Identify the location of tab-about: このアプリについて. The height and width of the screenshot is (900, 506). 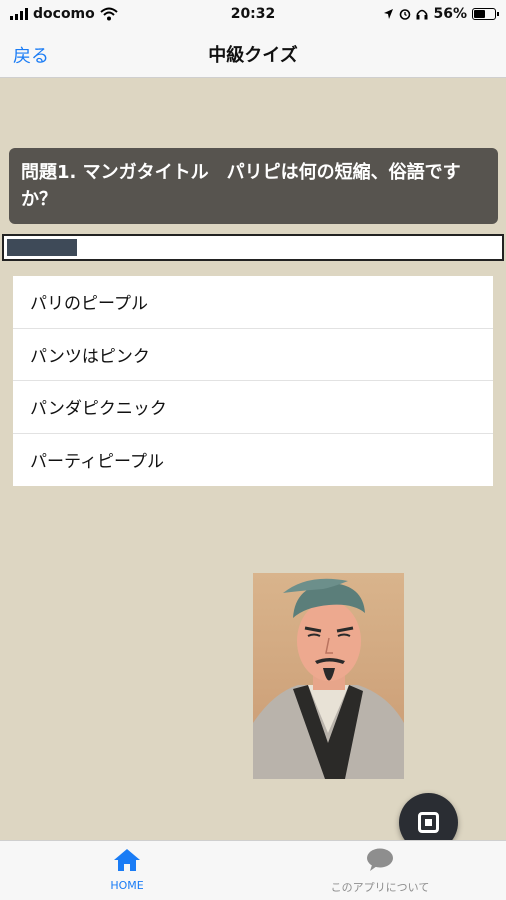
(380, 871).